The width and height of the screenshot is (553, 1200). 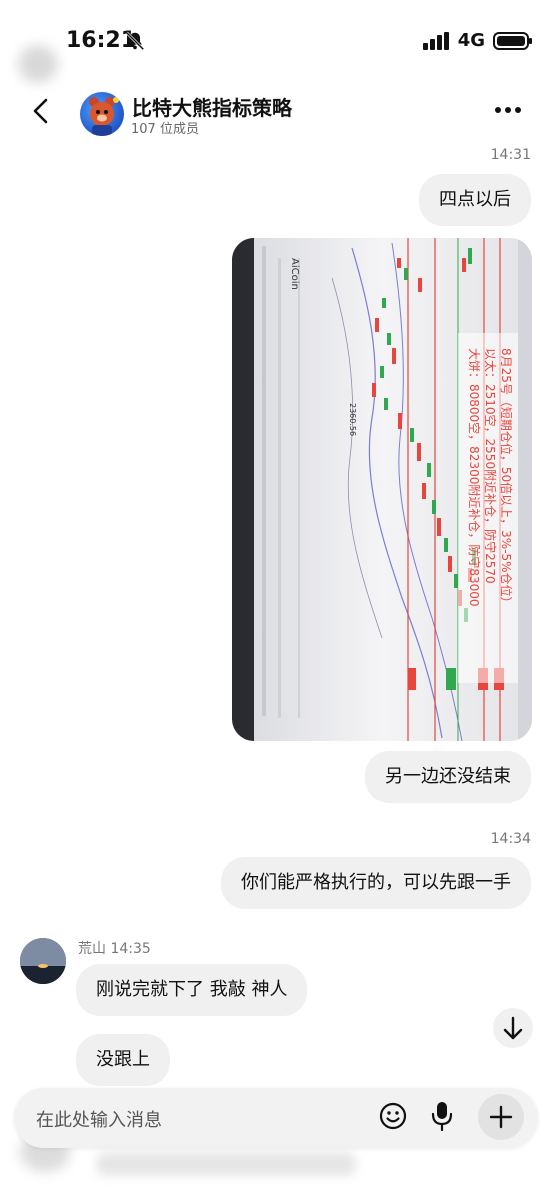 I want to click on bell-slash-icon, so click(x=135, y=41).